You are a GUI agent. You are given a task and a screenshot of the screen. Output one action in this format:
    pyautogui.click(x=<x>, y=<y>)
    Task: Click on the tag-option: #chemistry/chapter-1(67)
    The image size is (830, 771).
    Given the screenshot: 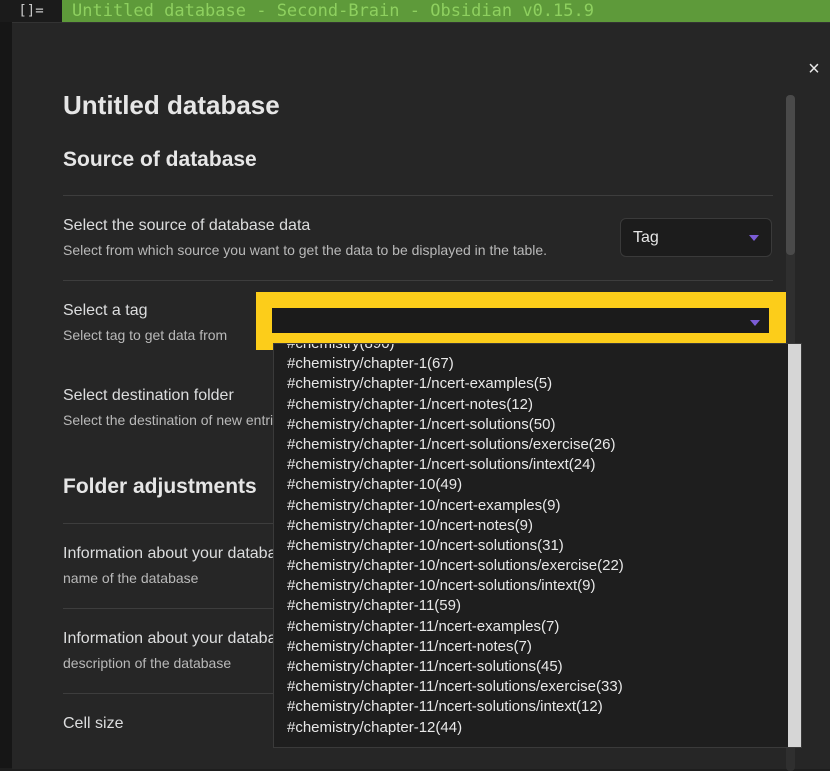 What is the action you would take?
    pyautogui.click(x=537, y=364)
    